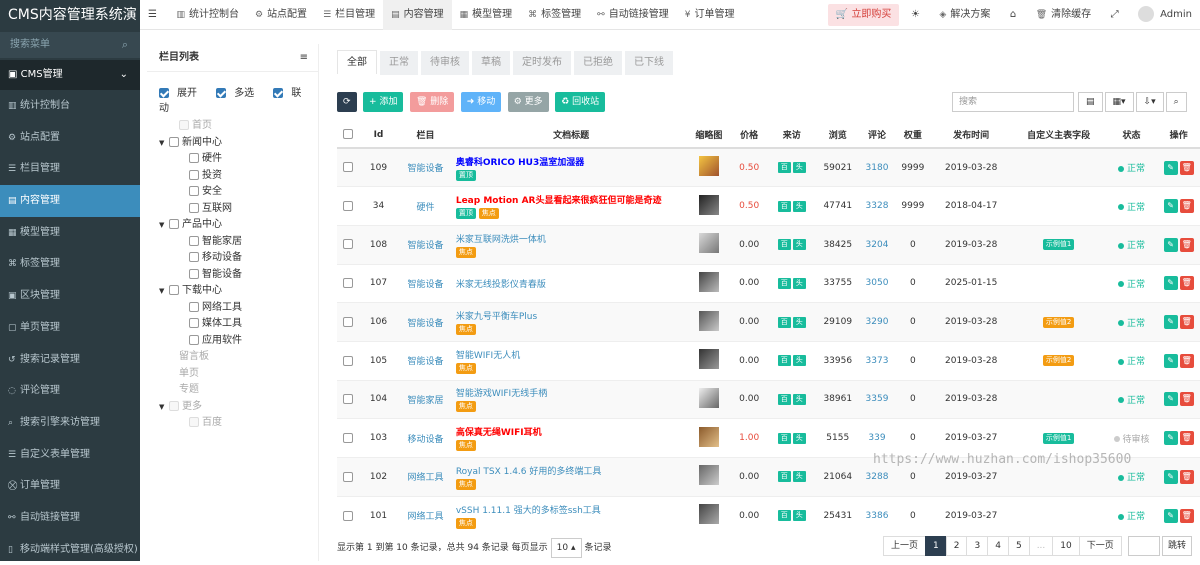 This screenshot has width=1200, height=565. I want to click on row-comments: 3288, so click(877, 477).